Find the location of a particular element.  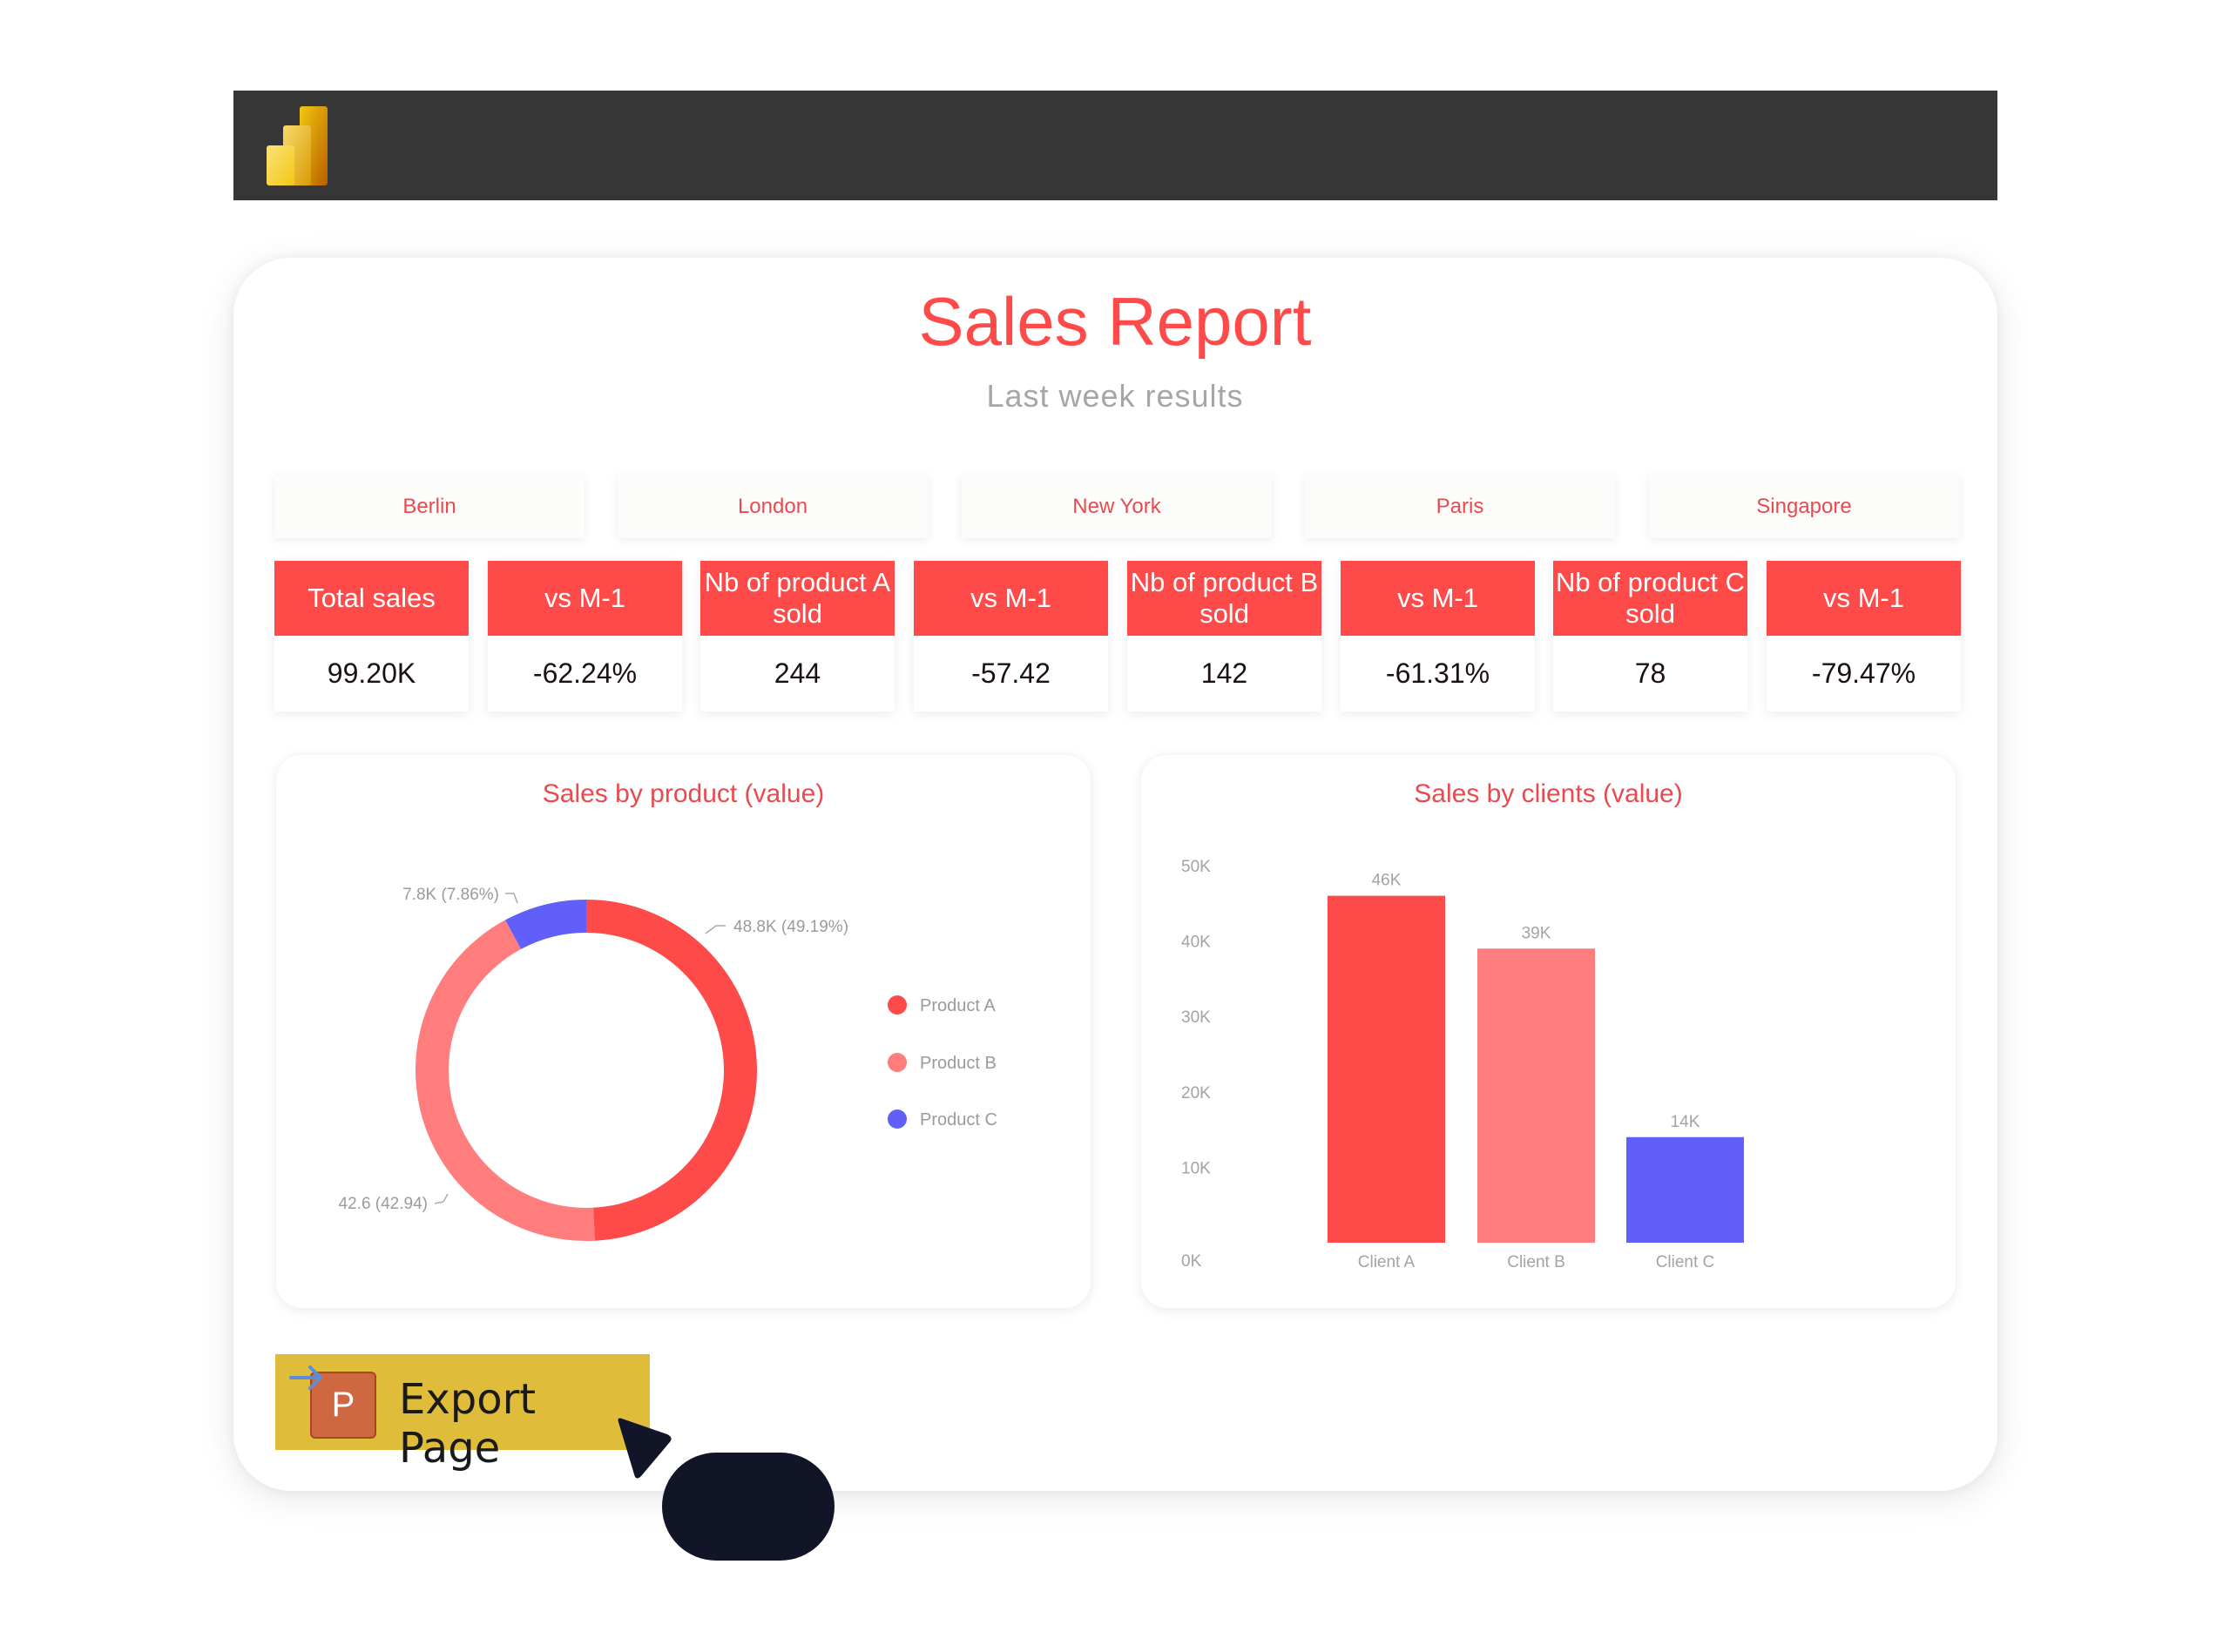

kpi-value: 244 is located at coordinates (797, 673).